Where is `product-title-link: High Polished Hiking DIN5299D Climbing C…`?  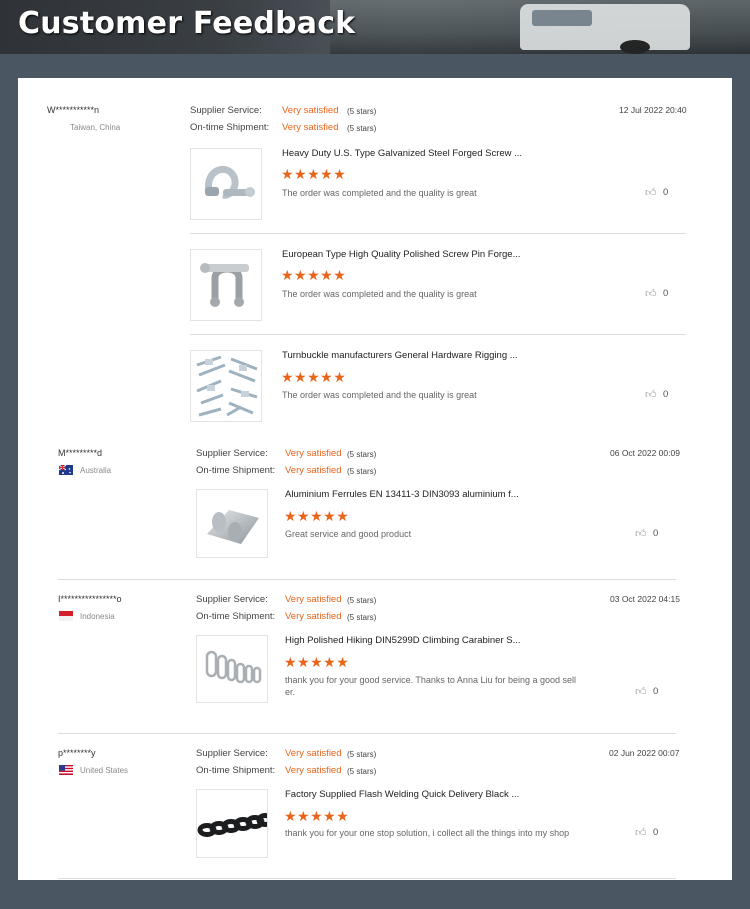 product-title-link: High Polished Hiking DIN5299D Climbing C… is located at coordinates (403, 640).